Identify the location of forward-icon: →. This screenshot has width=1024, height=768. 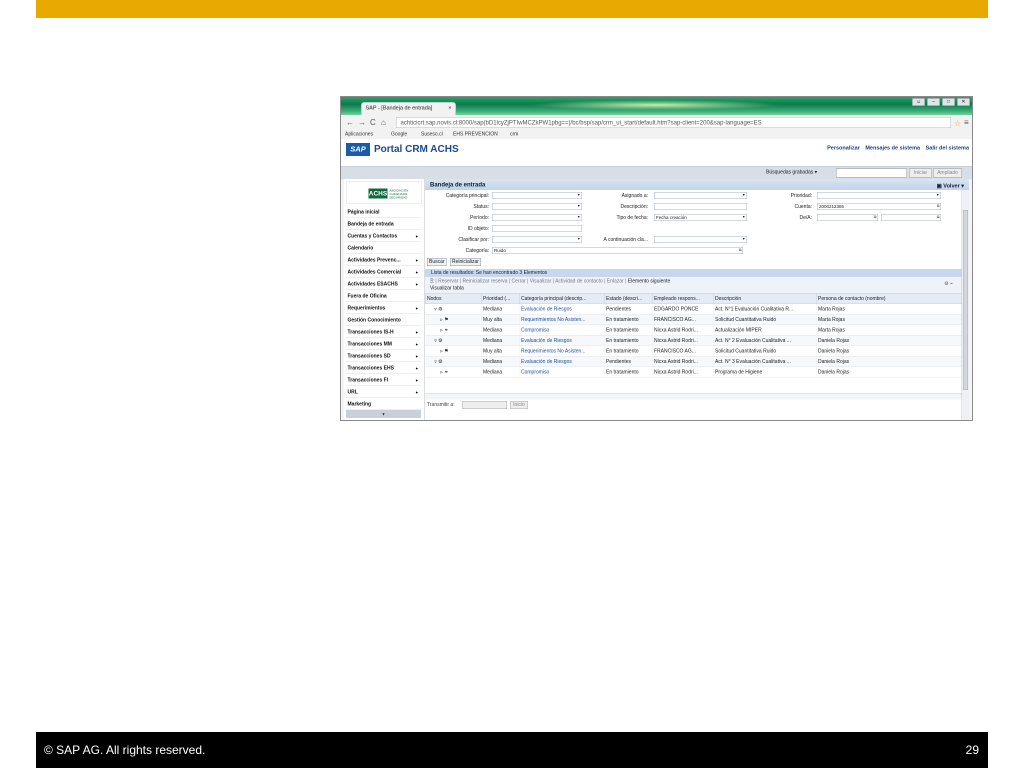
(362, 123).